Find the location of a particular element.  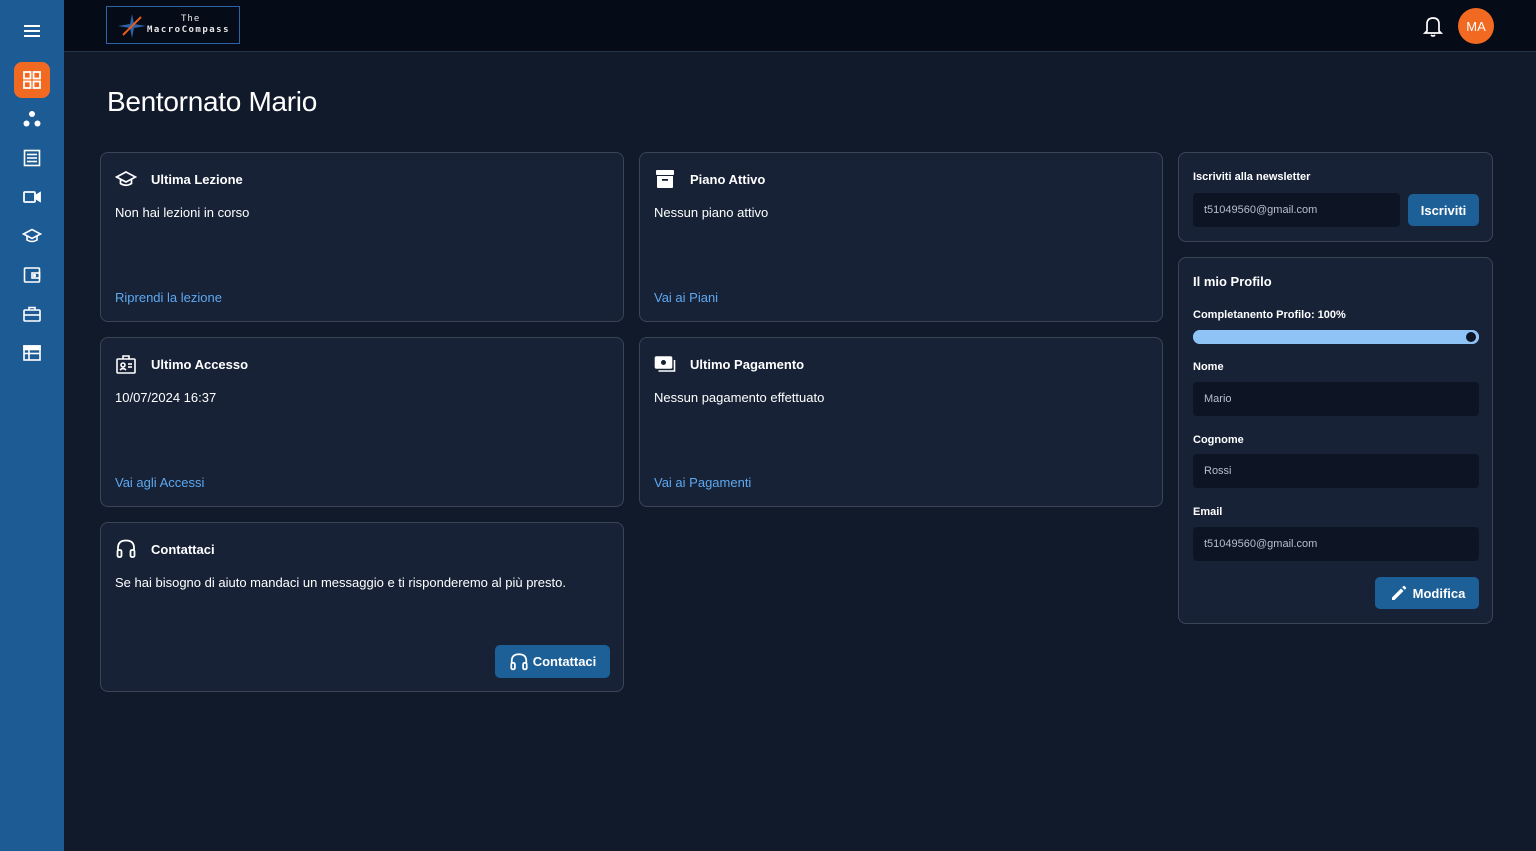

card-title: Piano Attivo is located at coordinates (728, 179).